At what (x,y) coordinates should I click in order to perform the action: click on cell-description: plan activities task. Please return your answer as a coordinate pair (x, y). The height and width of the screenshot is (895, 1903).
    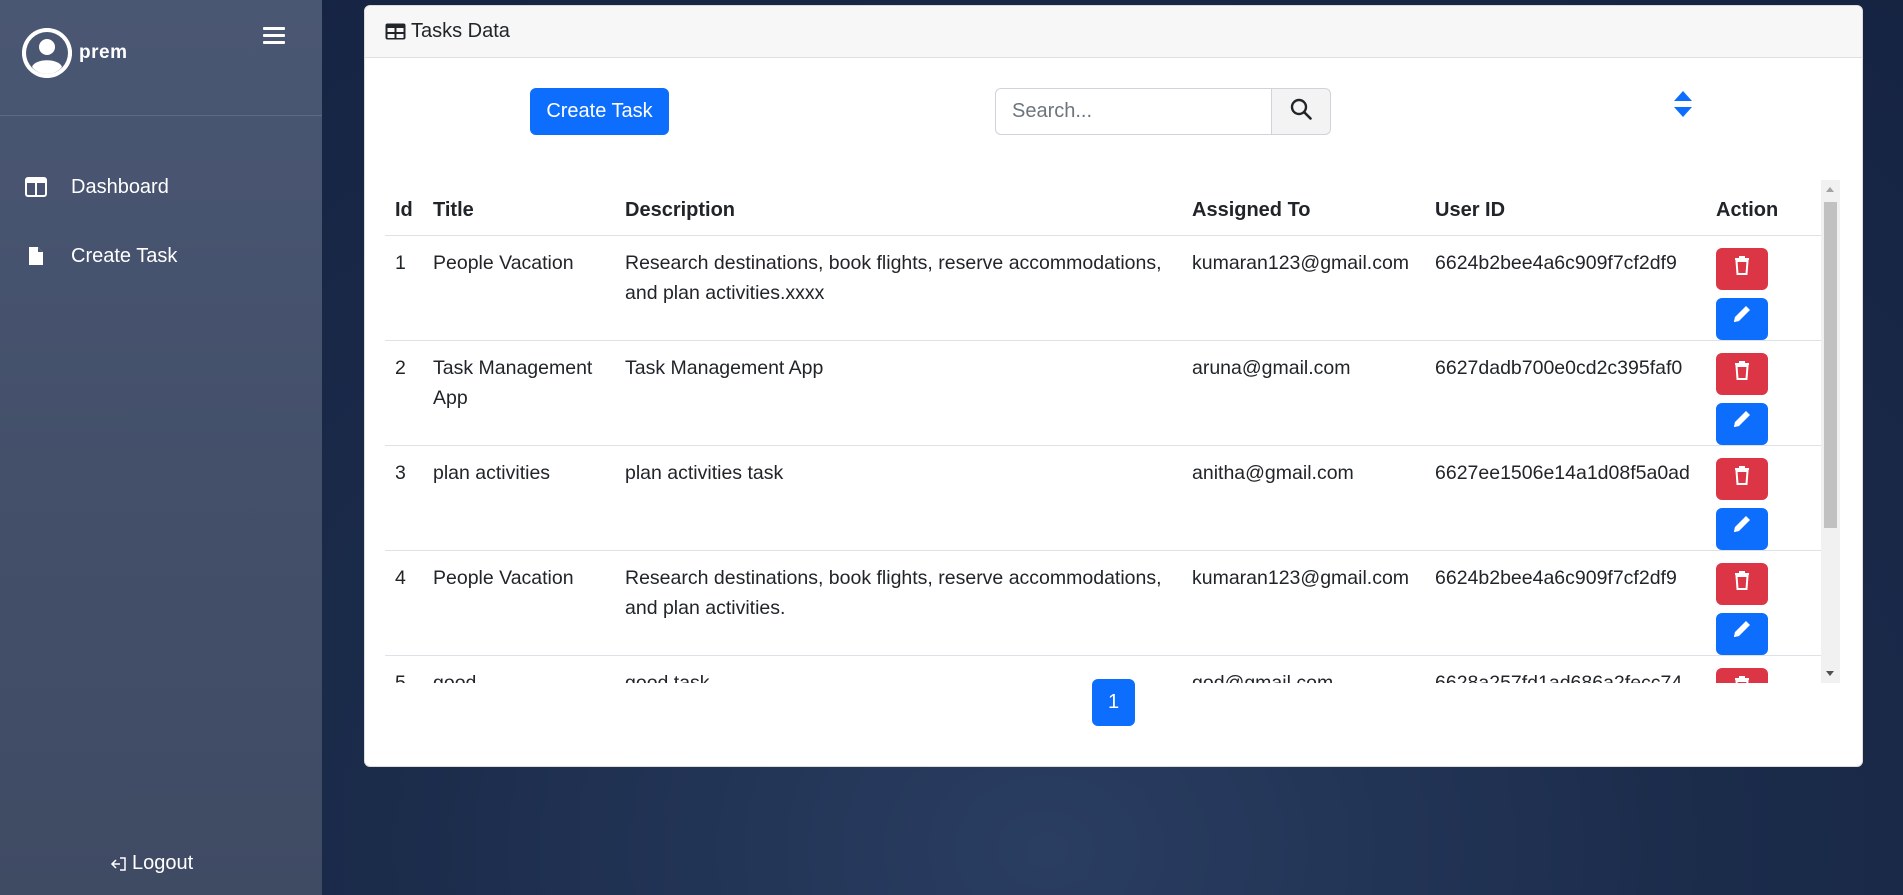
    Looking at the image, I should click on (898, 498).